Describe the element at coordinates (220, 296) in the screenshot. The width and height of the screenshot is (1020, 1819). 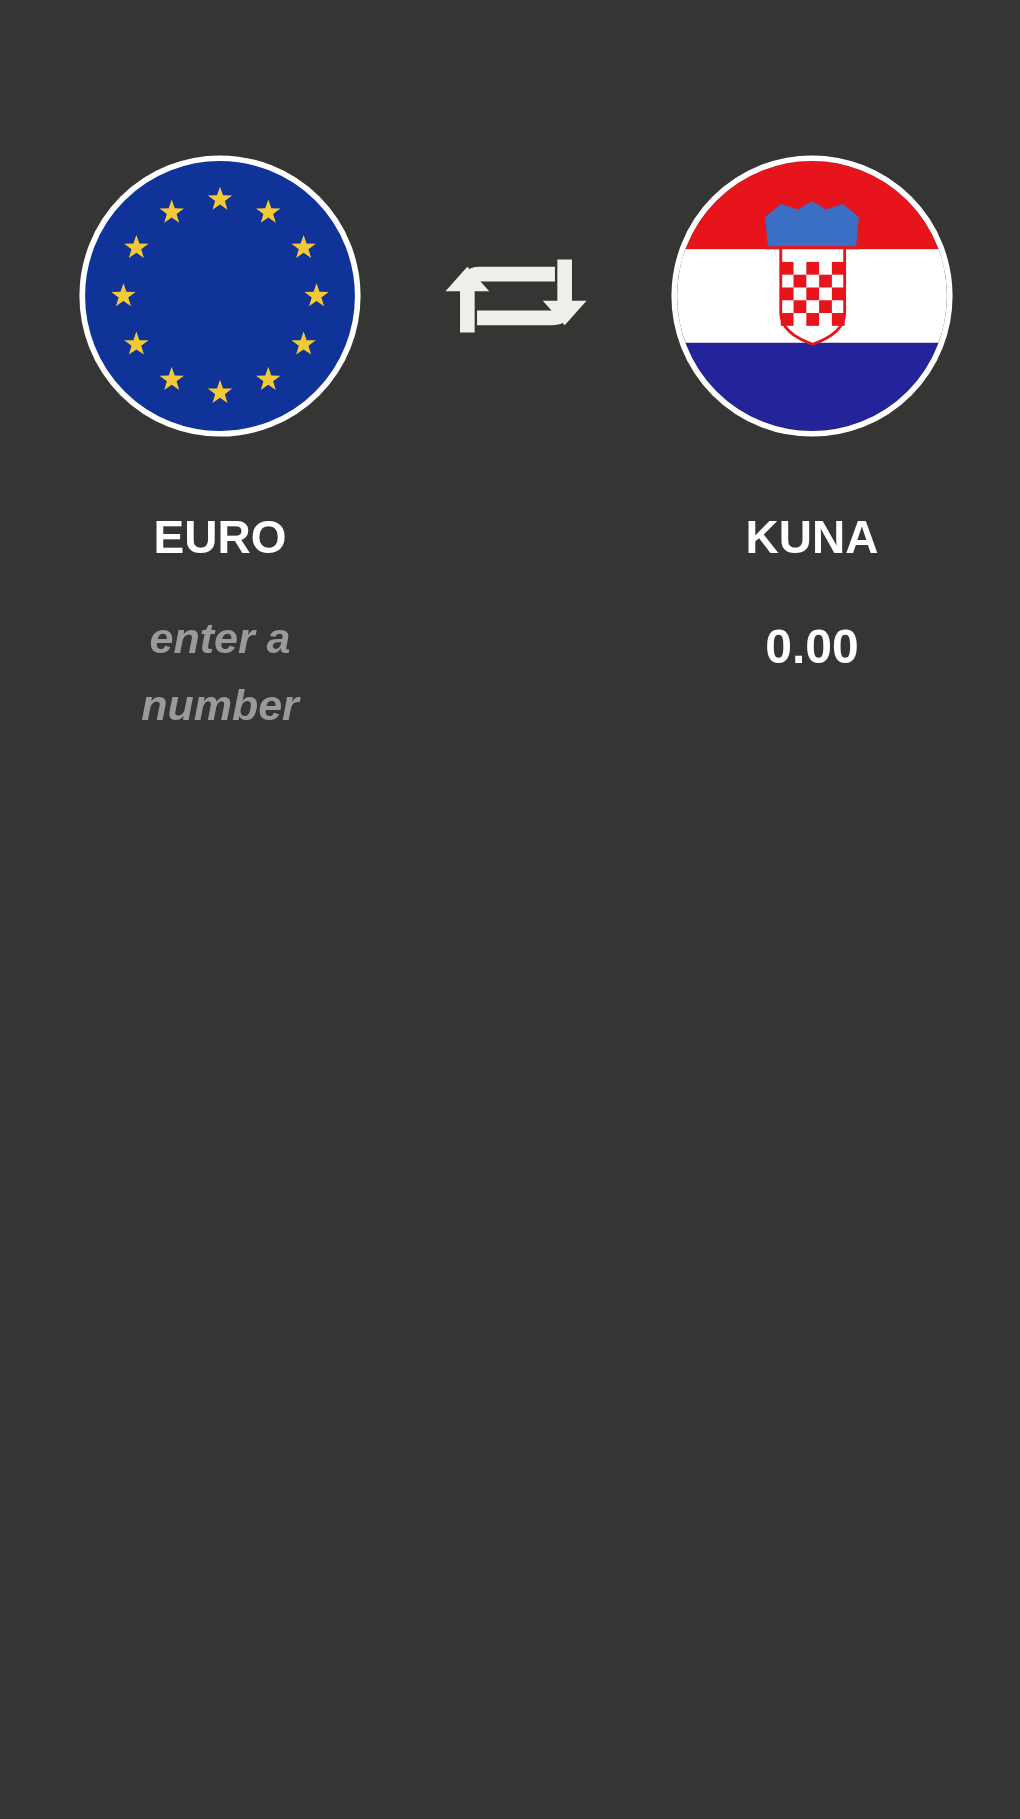
I see `eu-flag-icon` at that location.